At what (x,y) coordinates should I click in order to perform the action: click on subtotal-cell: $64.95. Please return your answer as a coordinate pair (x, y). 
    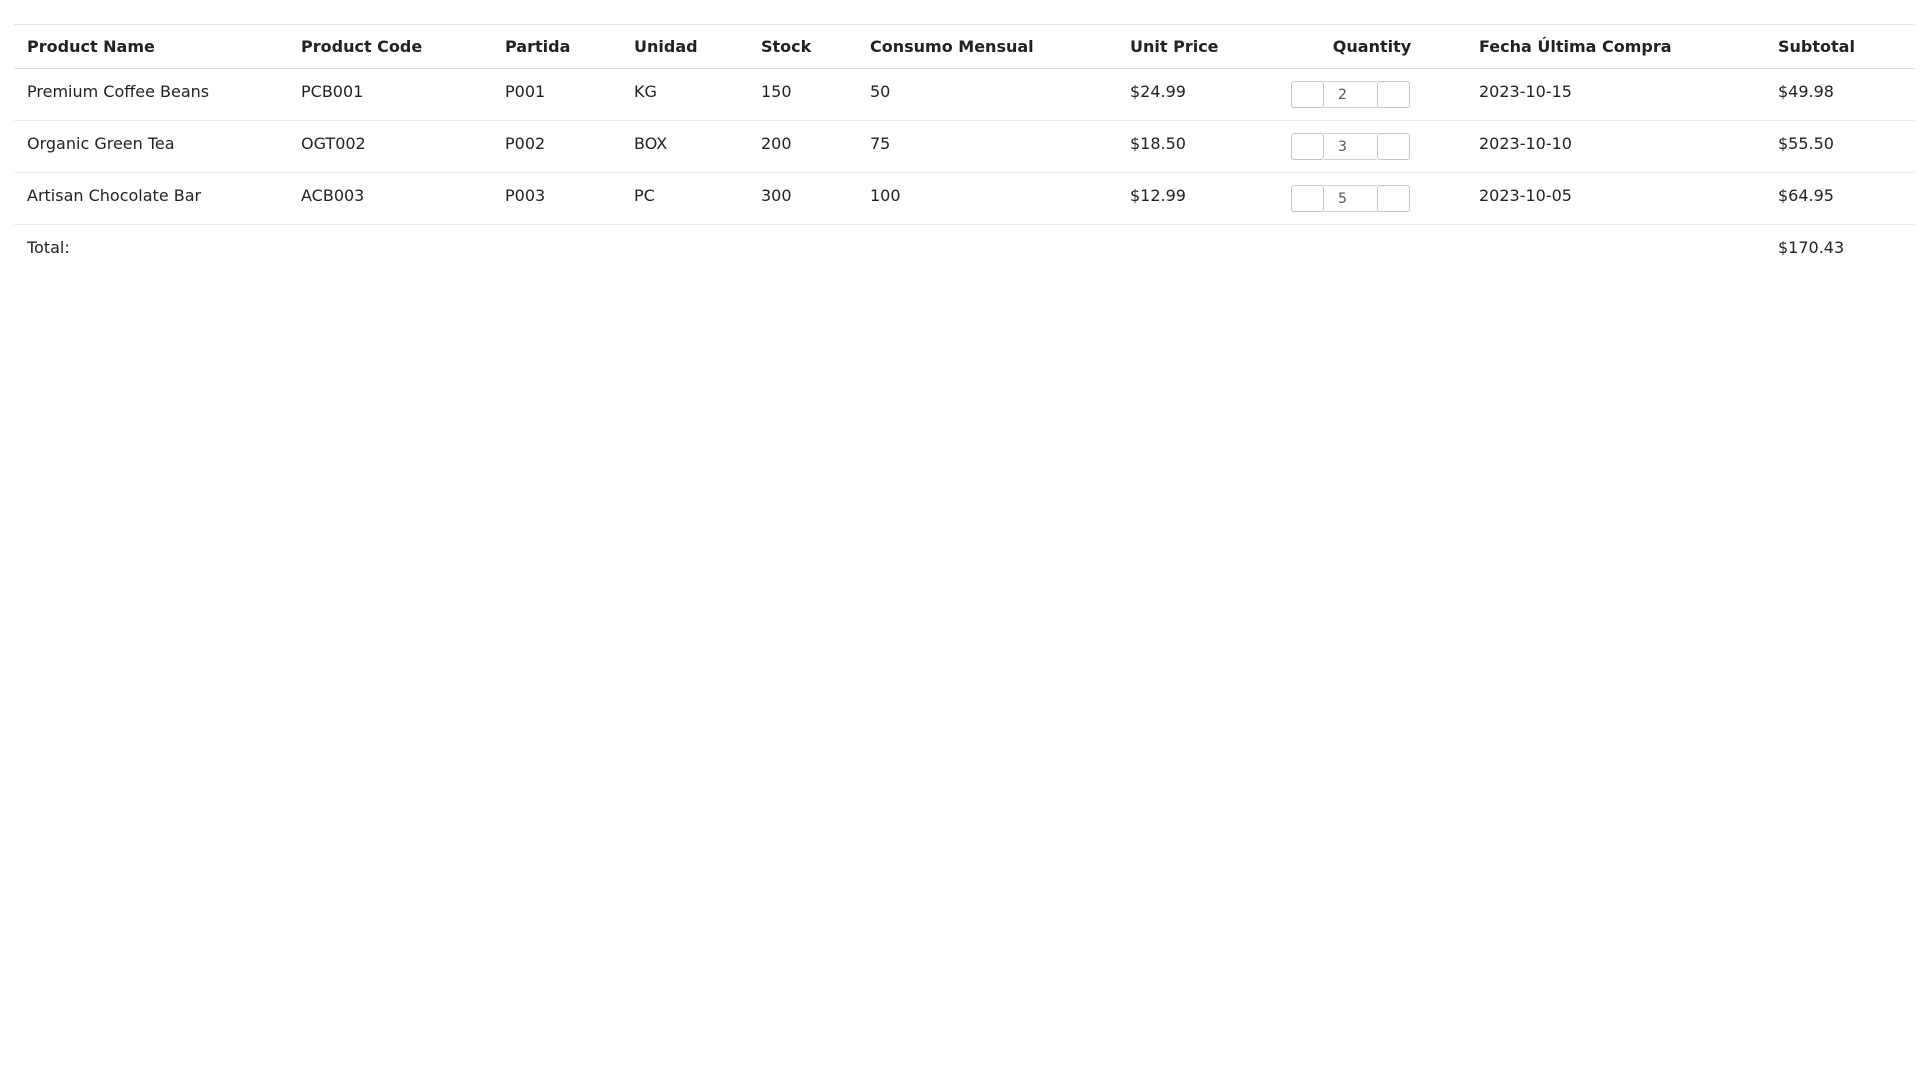
    Looking at the image, I should click on (1806, 195).